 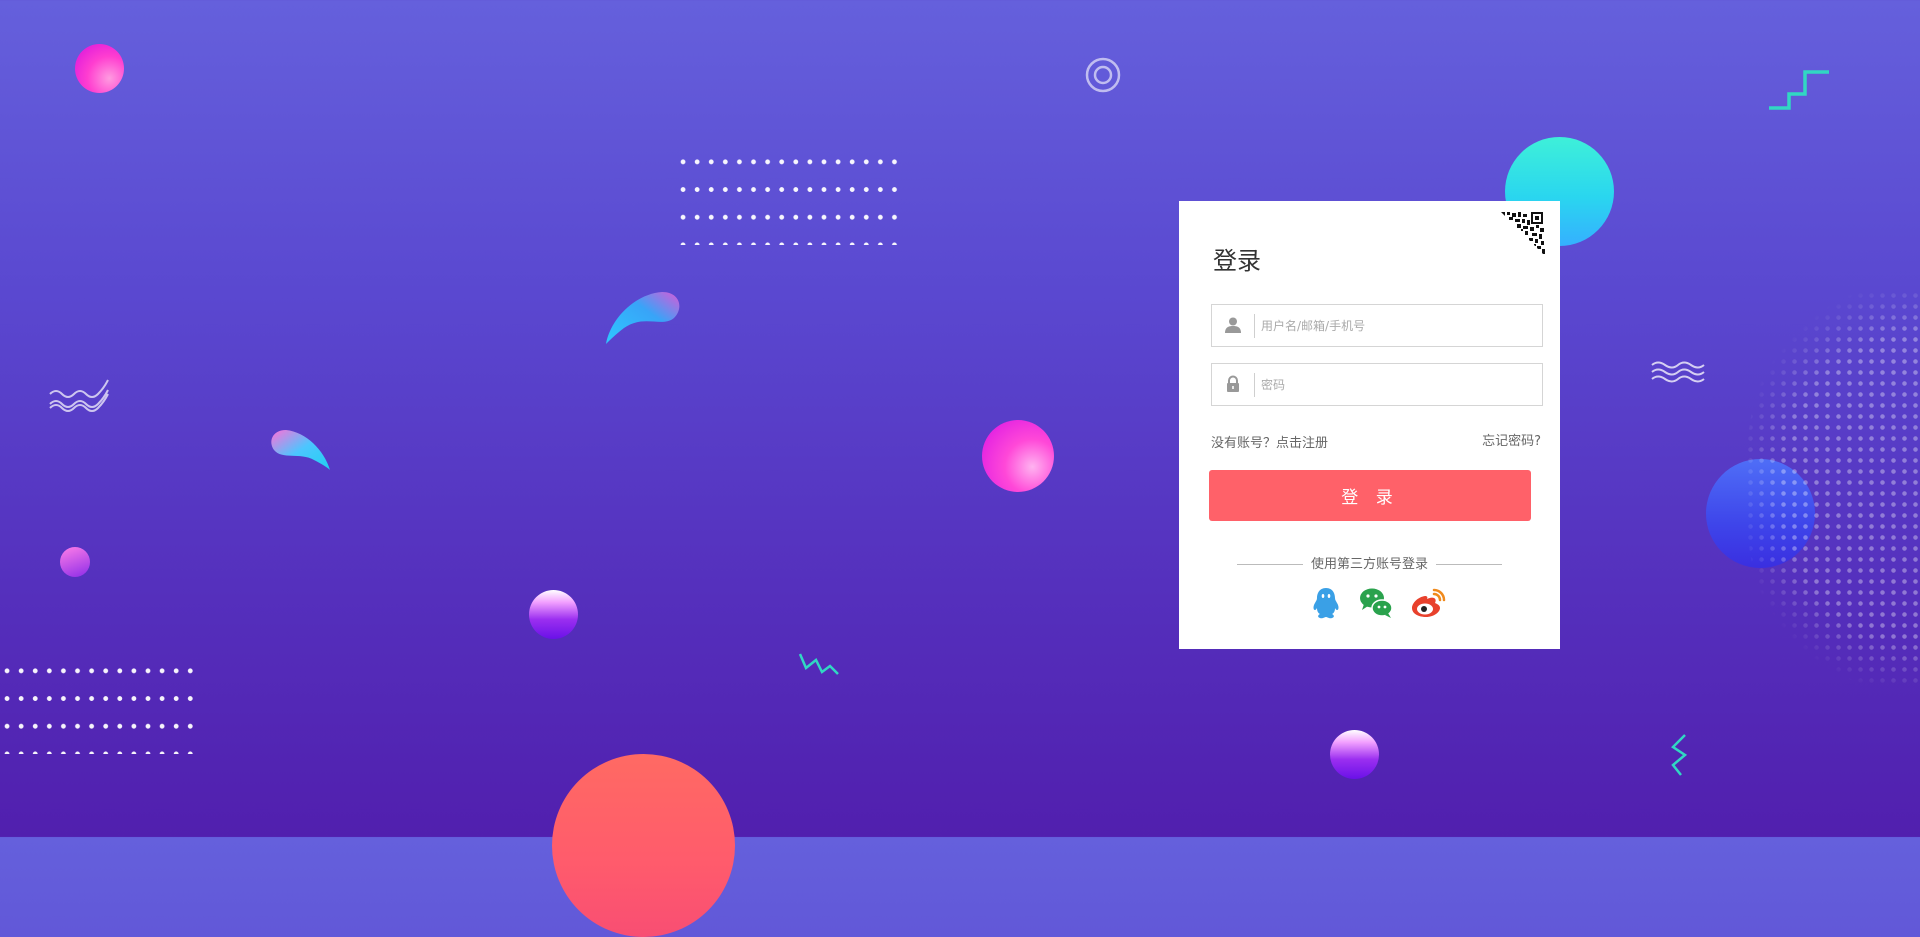 I want to click on password-input, so click(x=1396, y=384).